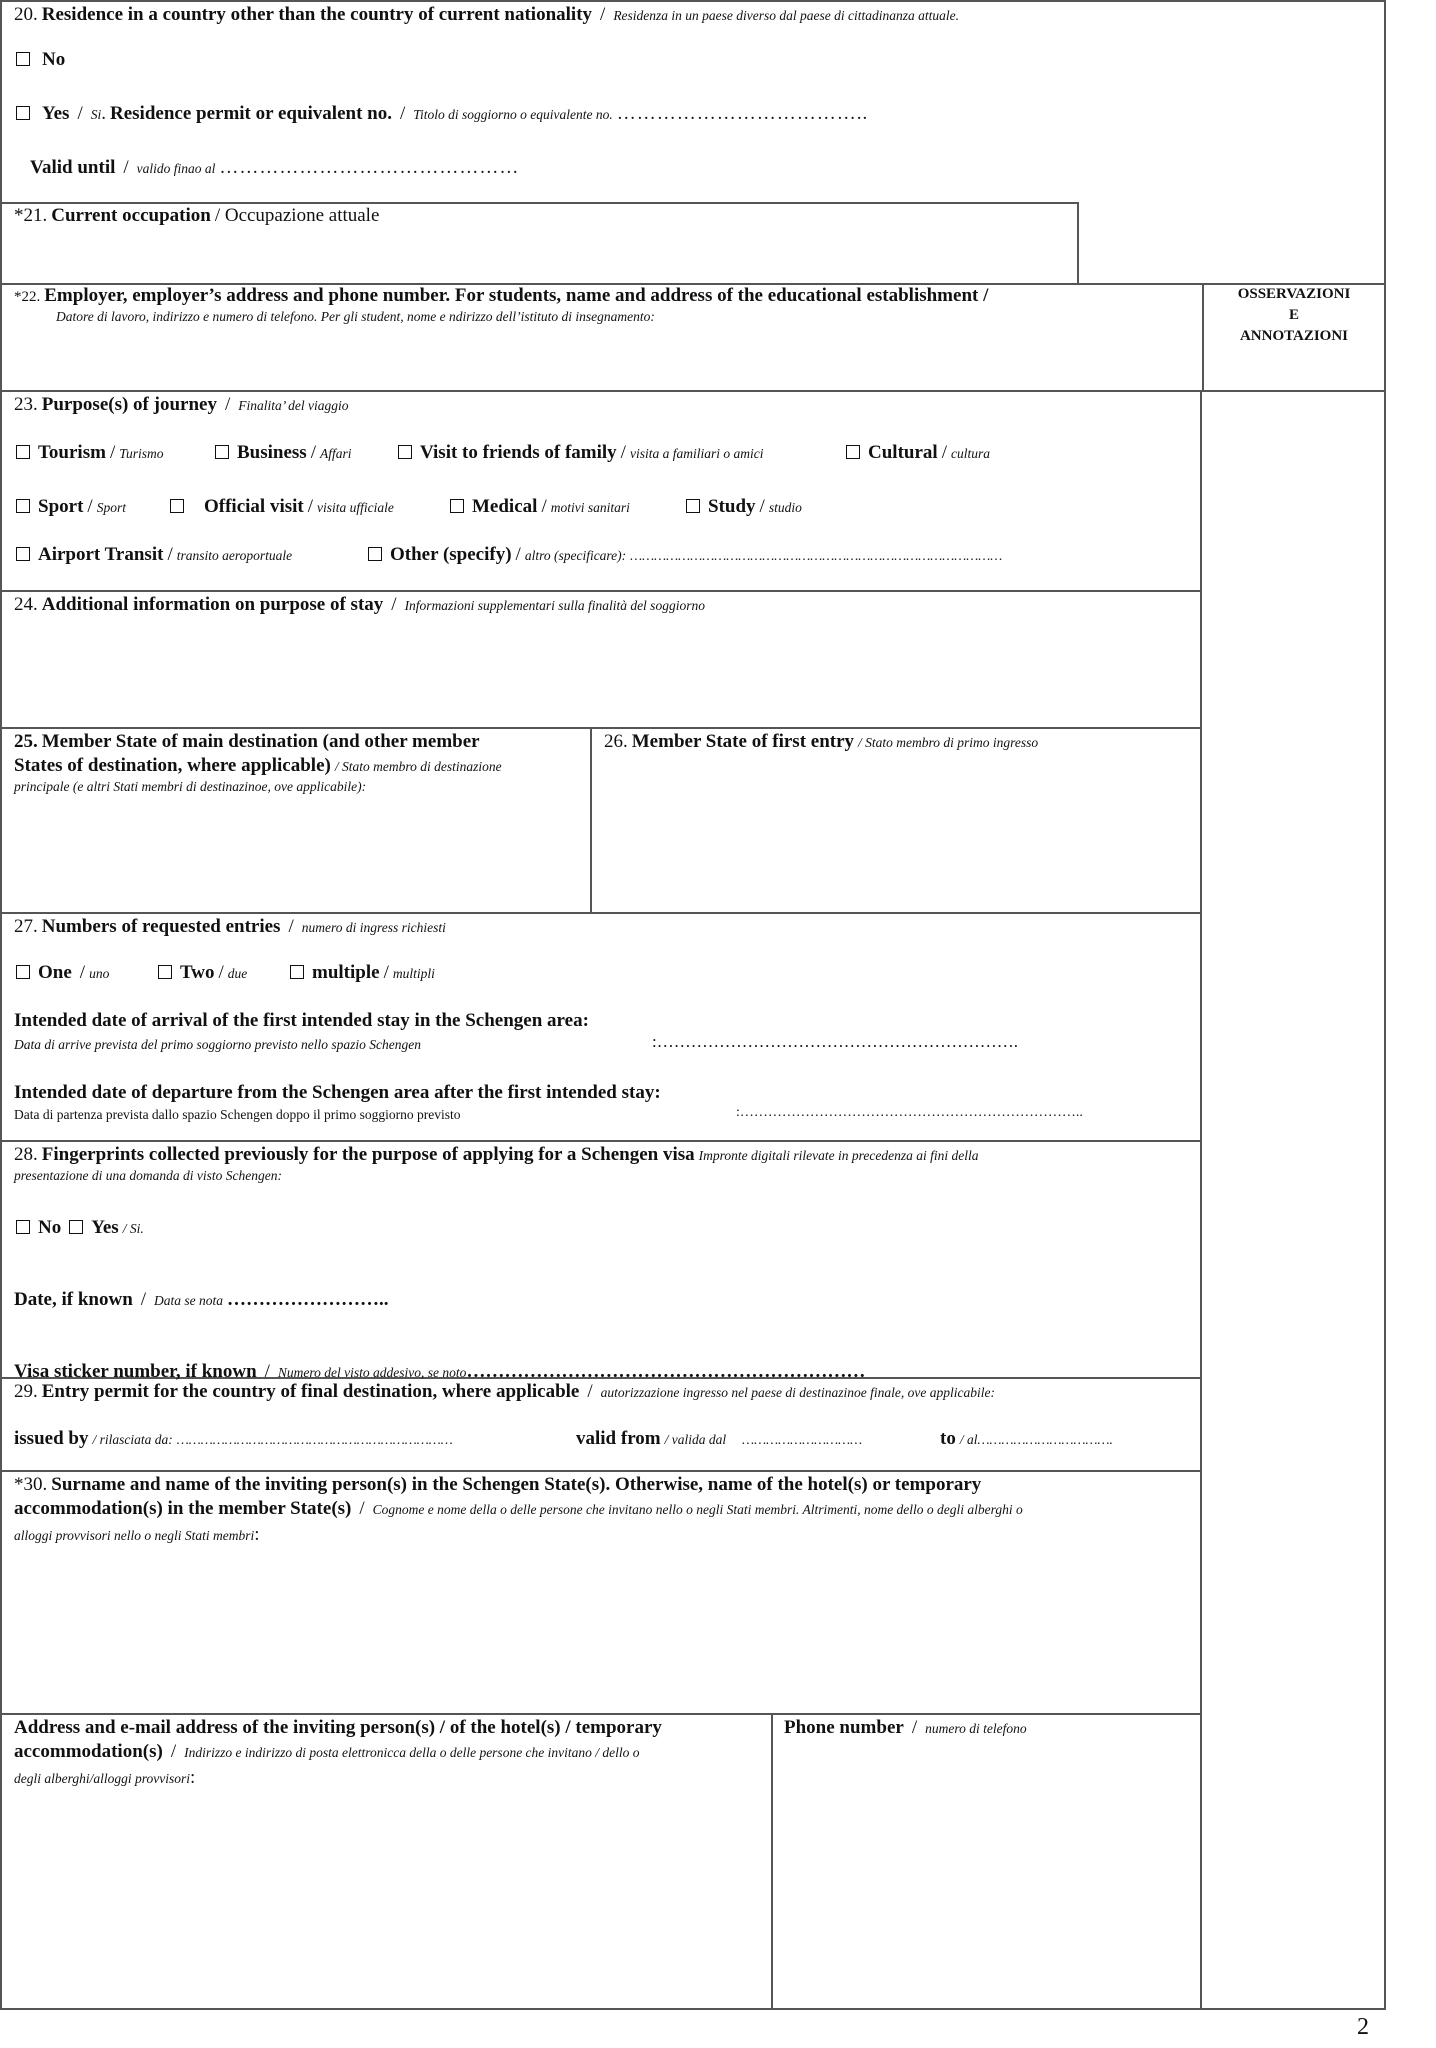 The image size is (1436, 2048). I want to click on entries-option-two: Two / due, so click(202, 973).